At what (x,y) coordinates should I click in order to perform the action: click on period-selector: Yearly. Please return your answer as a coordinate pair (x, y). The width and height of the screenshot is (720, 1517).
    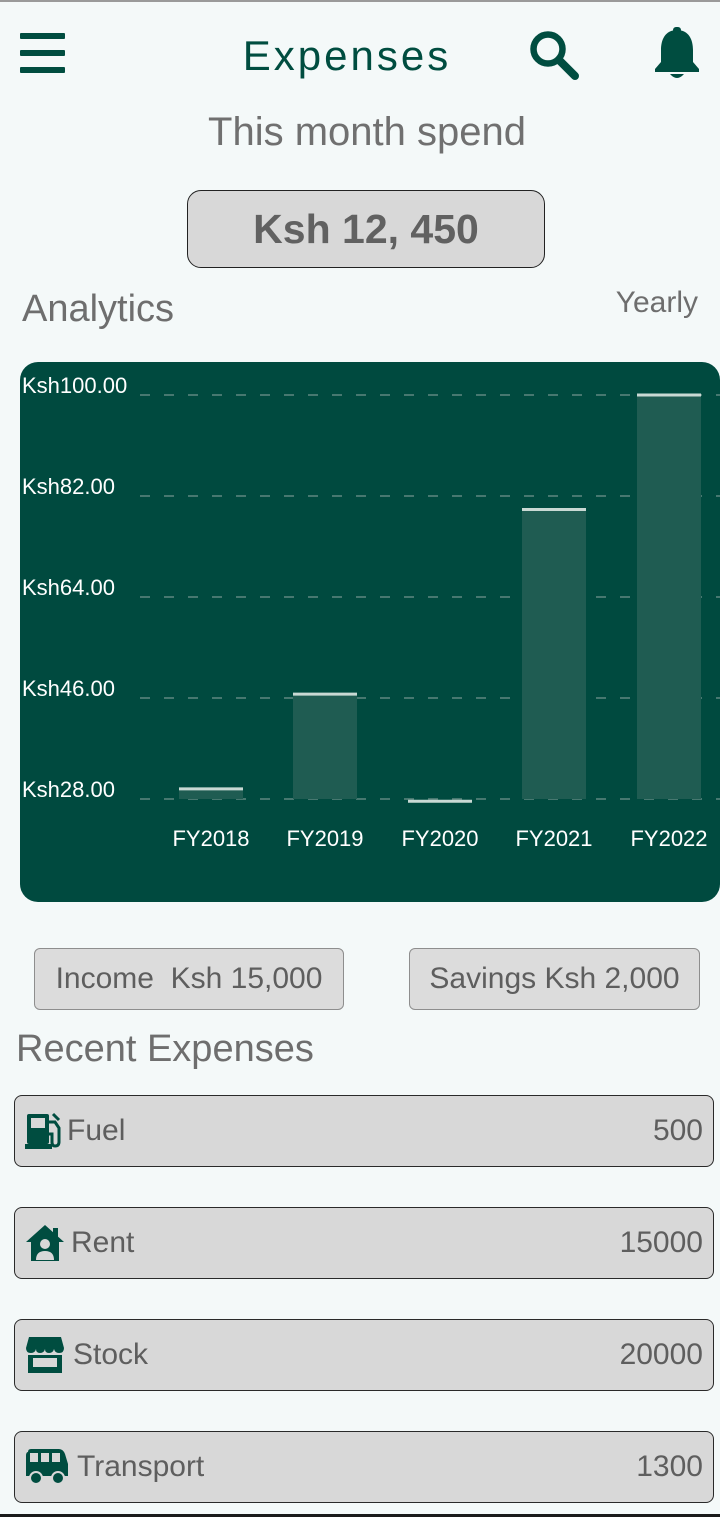
    Looking at the image, I should click on (657, 303).